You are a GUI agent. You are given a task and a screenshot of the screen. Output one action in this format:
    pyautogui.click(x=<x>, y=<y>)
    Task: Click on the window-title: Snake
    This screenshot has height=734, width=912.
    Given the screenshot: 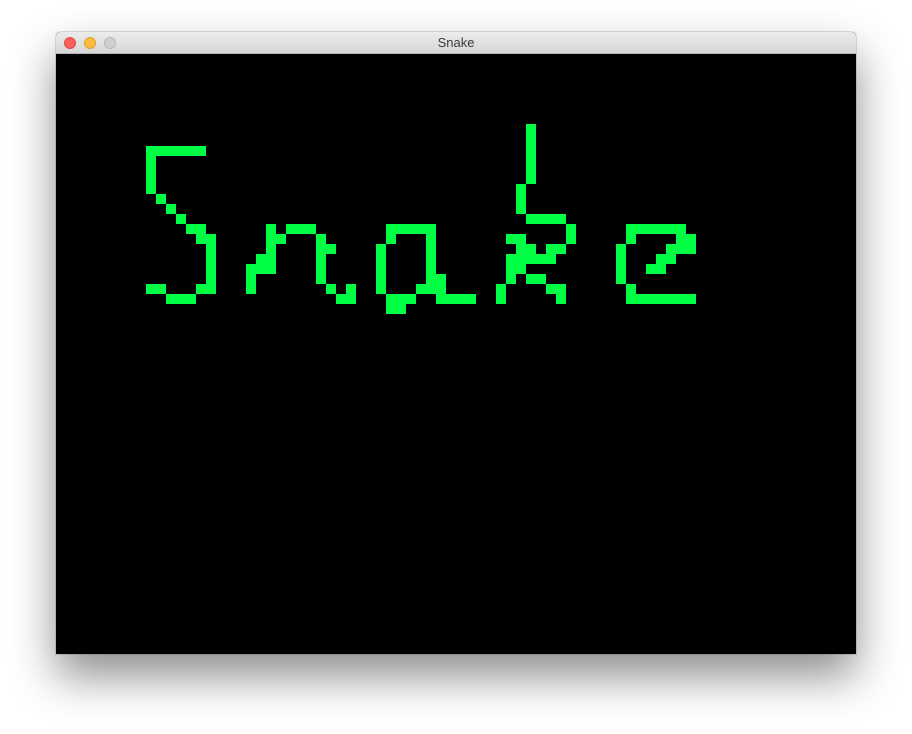 What is the action you would take?
    pyautogui.click(x=456, y=42)
    